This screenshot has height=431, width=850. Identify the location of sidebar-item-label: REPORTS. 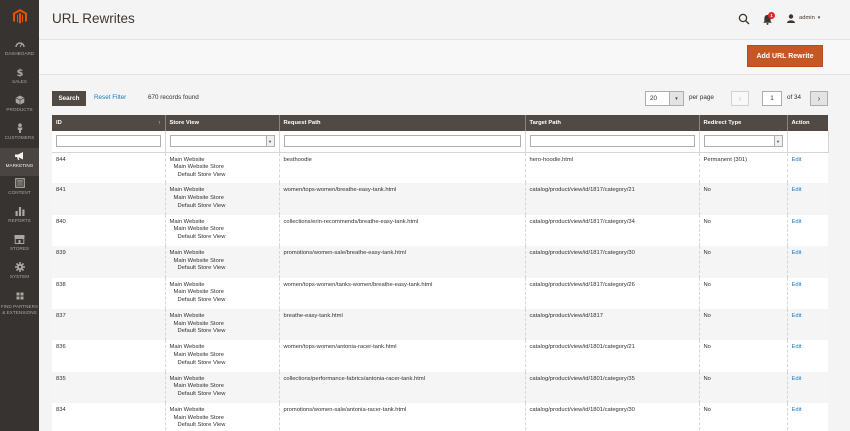
(19, 220).